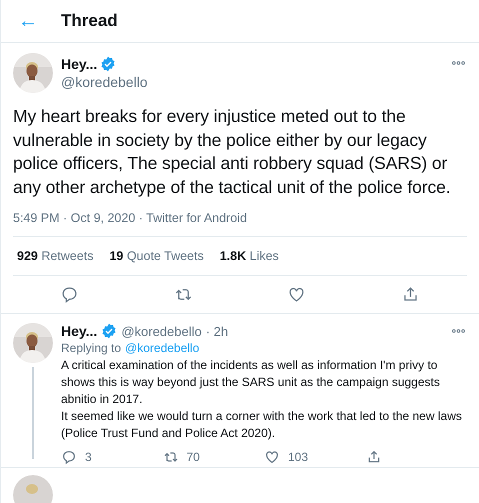 Image resolution: width=479 pixels, height=503 pixels. Describe the element at coordinates (88, 457) in the screenshot. I see `action-count: 3` at that location.